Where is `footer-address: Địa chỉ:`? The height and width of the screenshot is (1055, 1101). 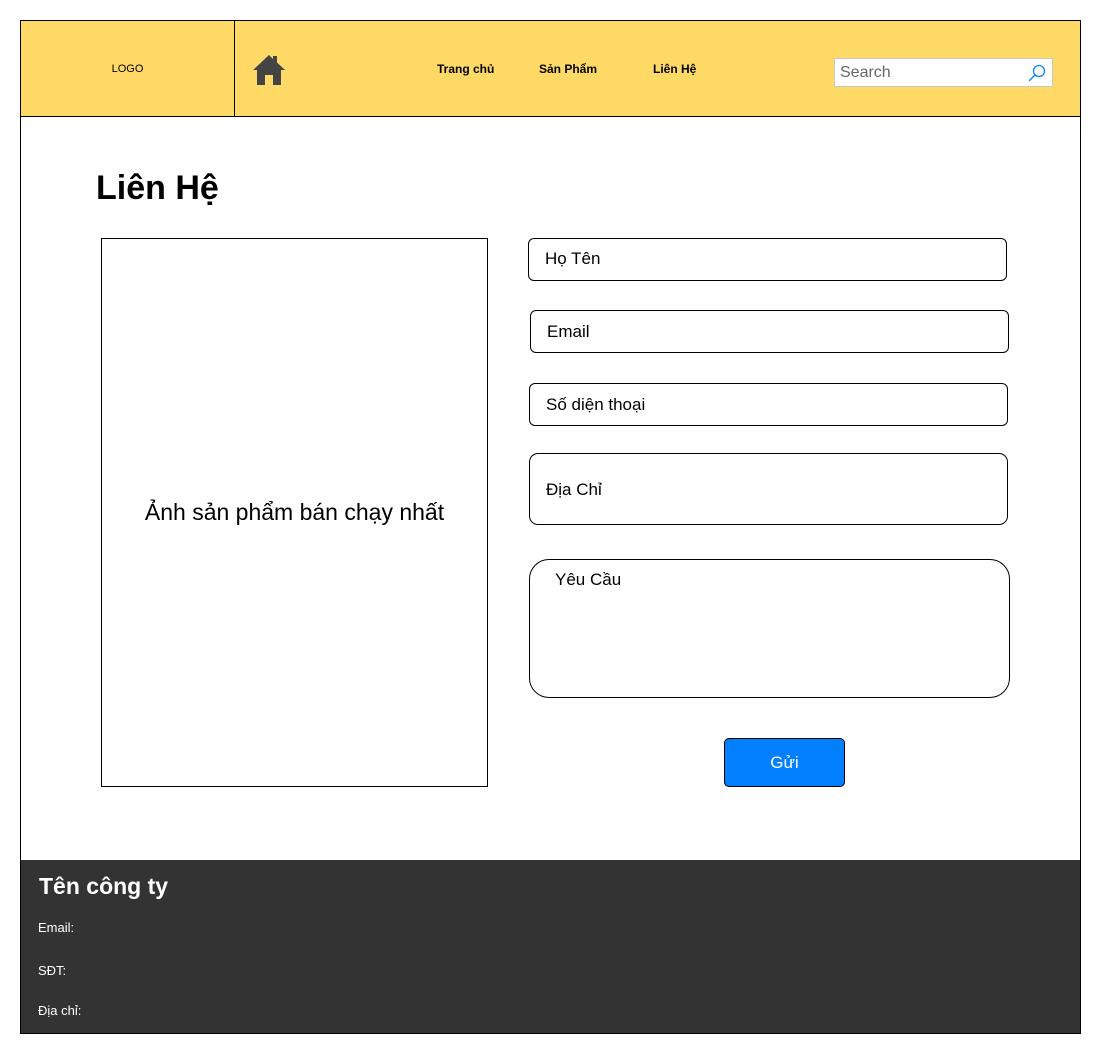 footer-address: Địa chỉ: is located at coordinates (60, 1010).